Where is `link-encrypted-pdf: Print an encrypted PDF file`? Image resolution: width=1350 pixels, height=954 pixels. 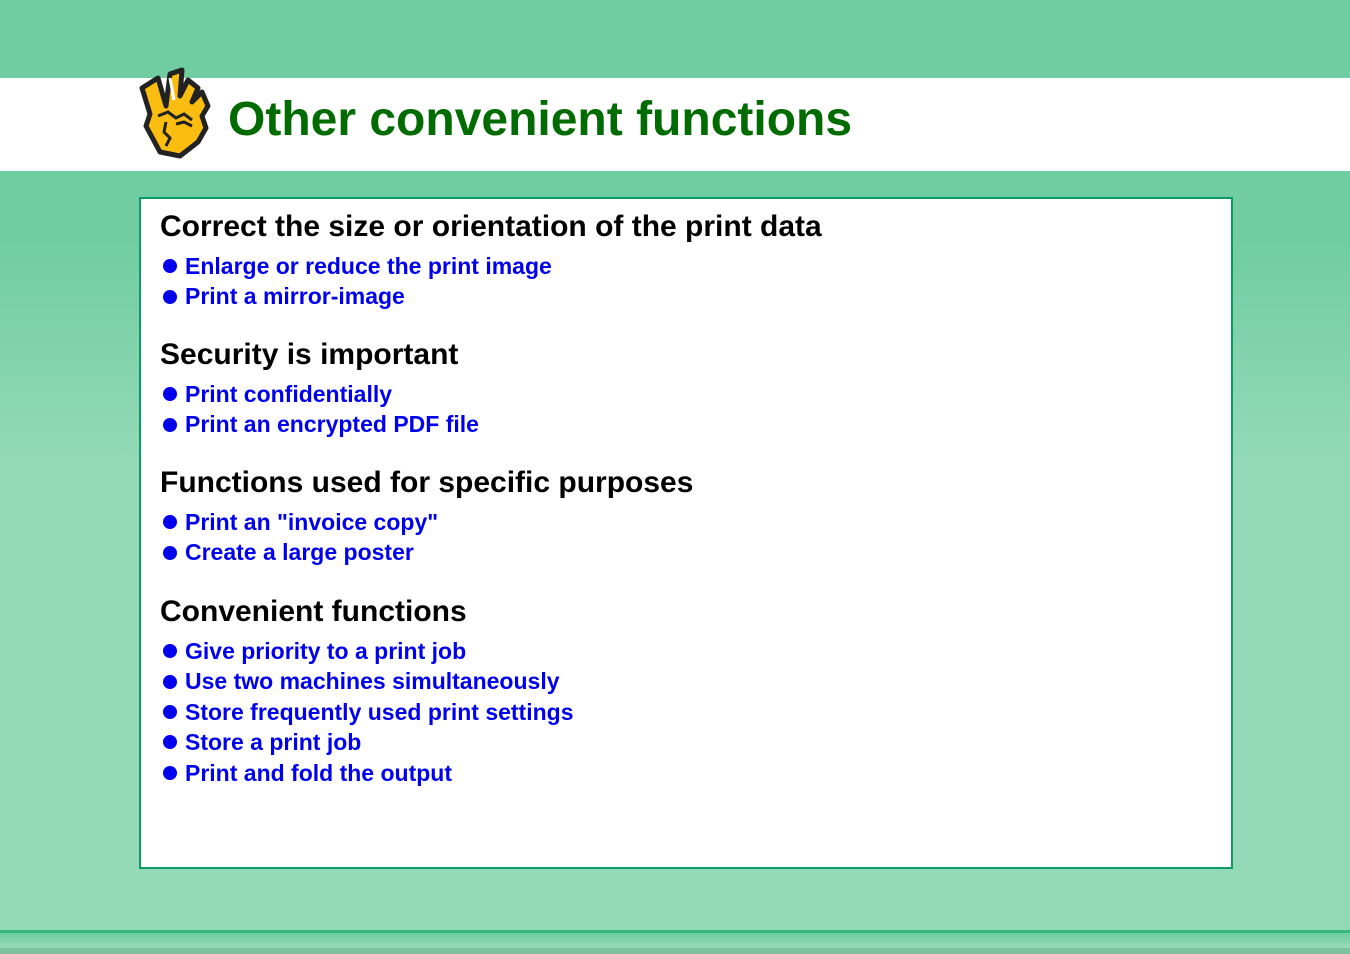 link-encrypted-pdf: Print an encrypted PDF file is located at coordinates (319, 424).